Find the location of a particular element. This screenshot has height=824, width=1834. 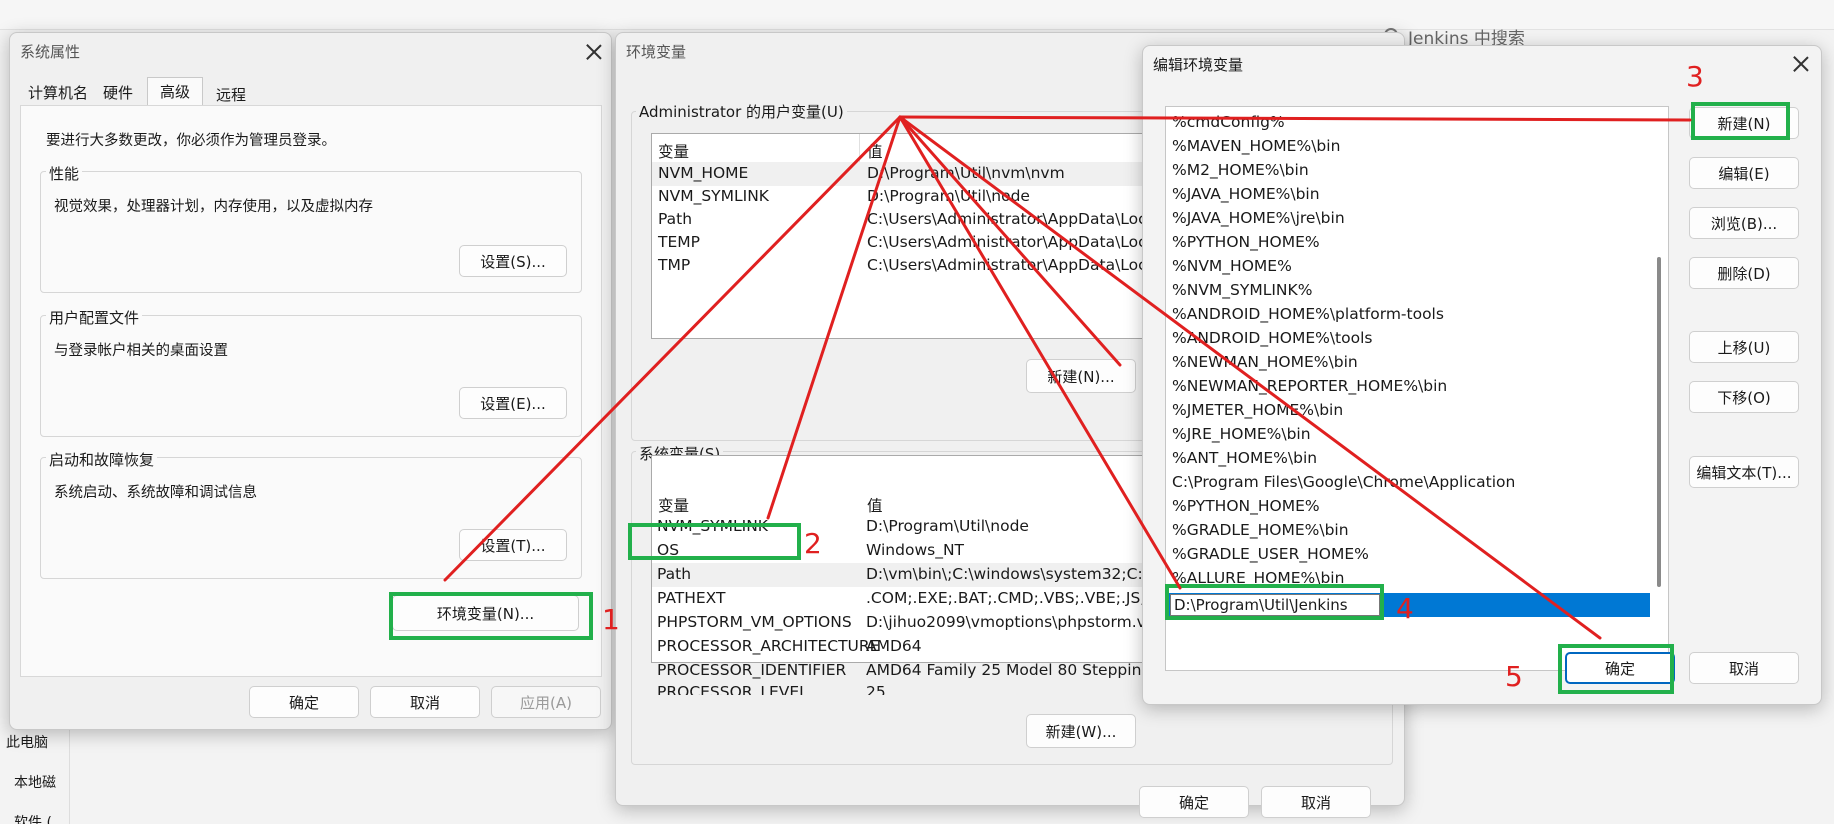

explorer-sidebar: 此电脑 本地磁 软件 ( is located at coordinates (35, 772).